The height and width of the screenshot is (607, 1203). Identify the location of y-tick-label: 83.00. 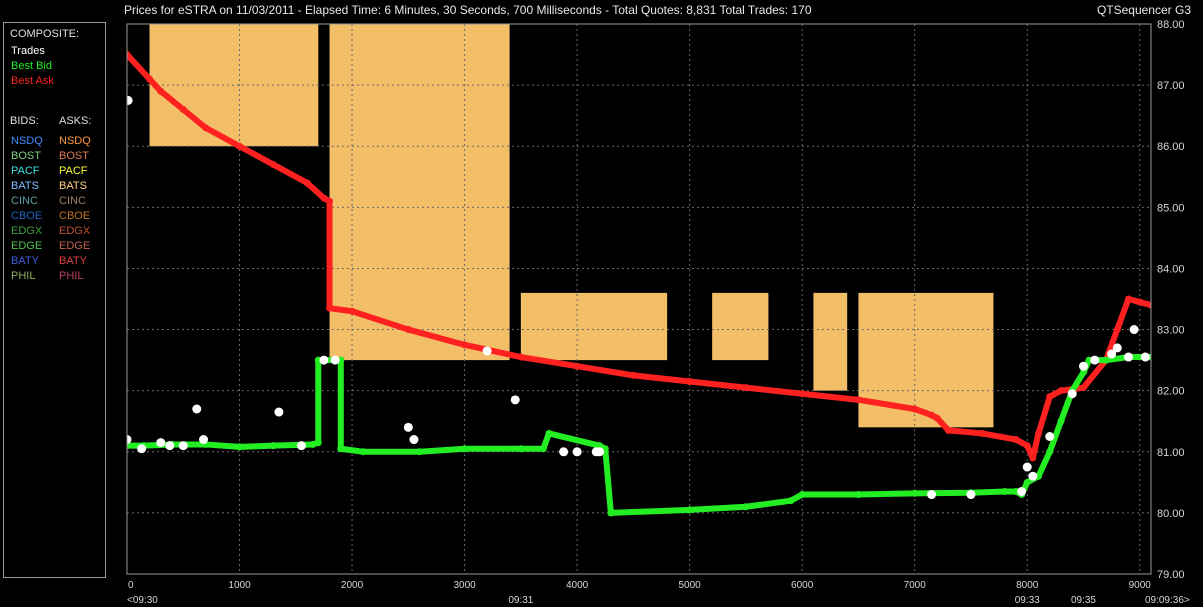
(1171, 331).